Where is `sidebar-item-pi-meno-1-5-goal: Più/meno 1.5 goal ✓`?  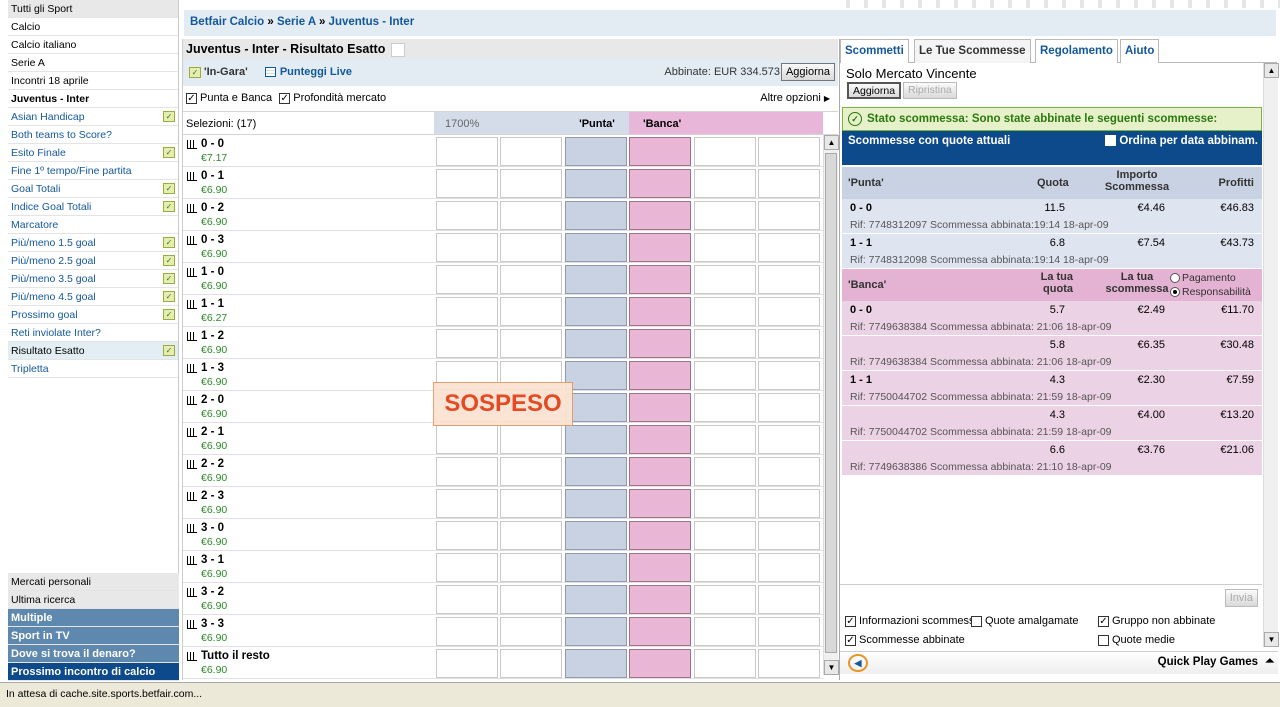 sidebar-item-pi-meno-1-5-goal: Più/meno 1.5 goal ✓ is located at coordinates (93, 243).